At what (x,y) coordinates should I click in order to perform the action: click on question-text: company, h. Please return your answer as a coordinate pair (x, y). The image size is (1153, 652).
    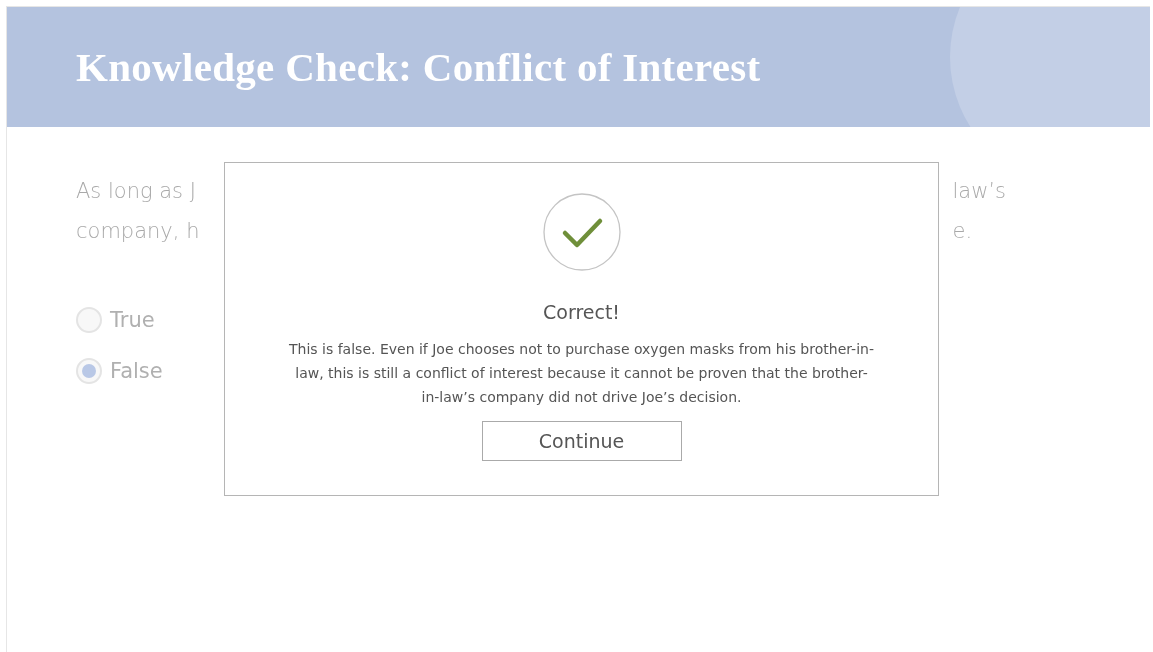
    Looking at the image, I should click on (138, 231).